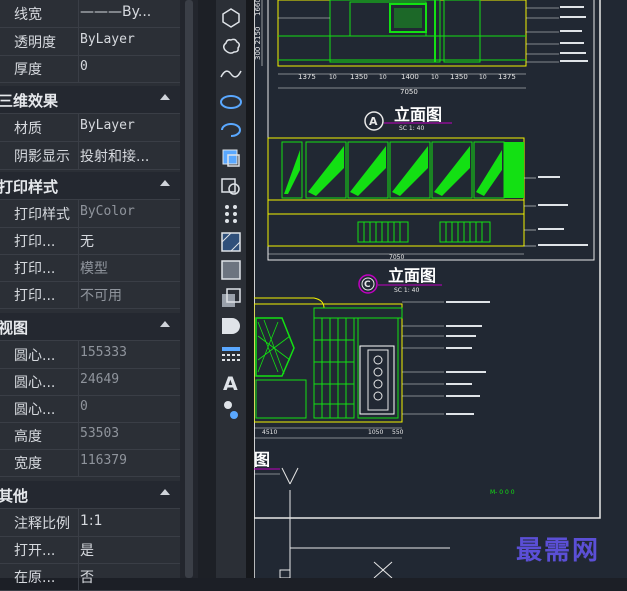 This screenshot has height=591, width=627. I want to click on point-icon, so click(231, 214).